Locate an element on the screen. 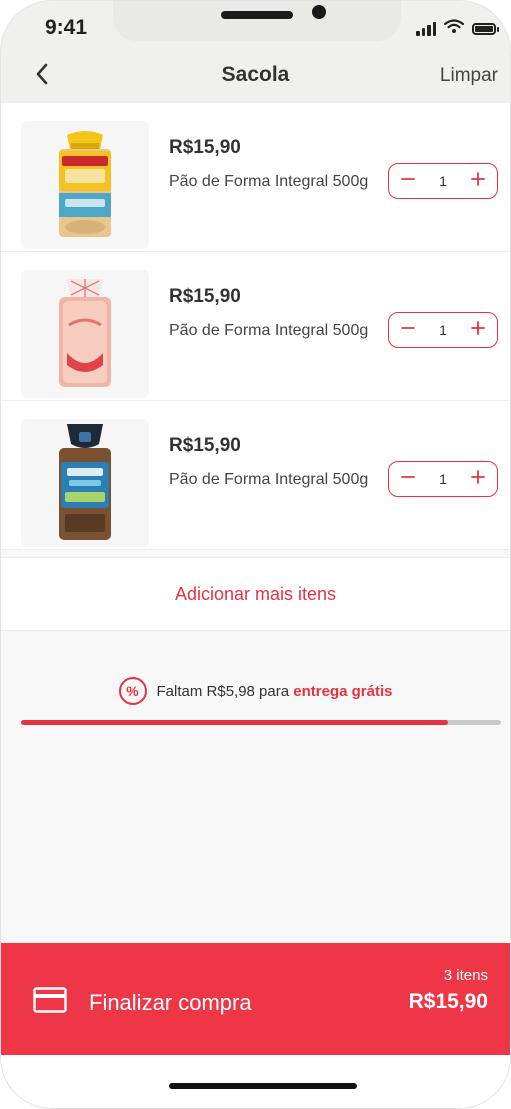 The width and height of the screenshot is (511, 1109). free-shipping-banner: % Faltam R$5,98 para entrega grátis is located at coordinates (255, 691).